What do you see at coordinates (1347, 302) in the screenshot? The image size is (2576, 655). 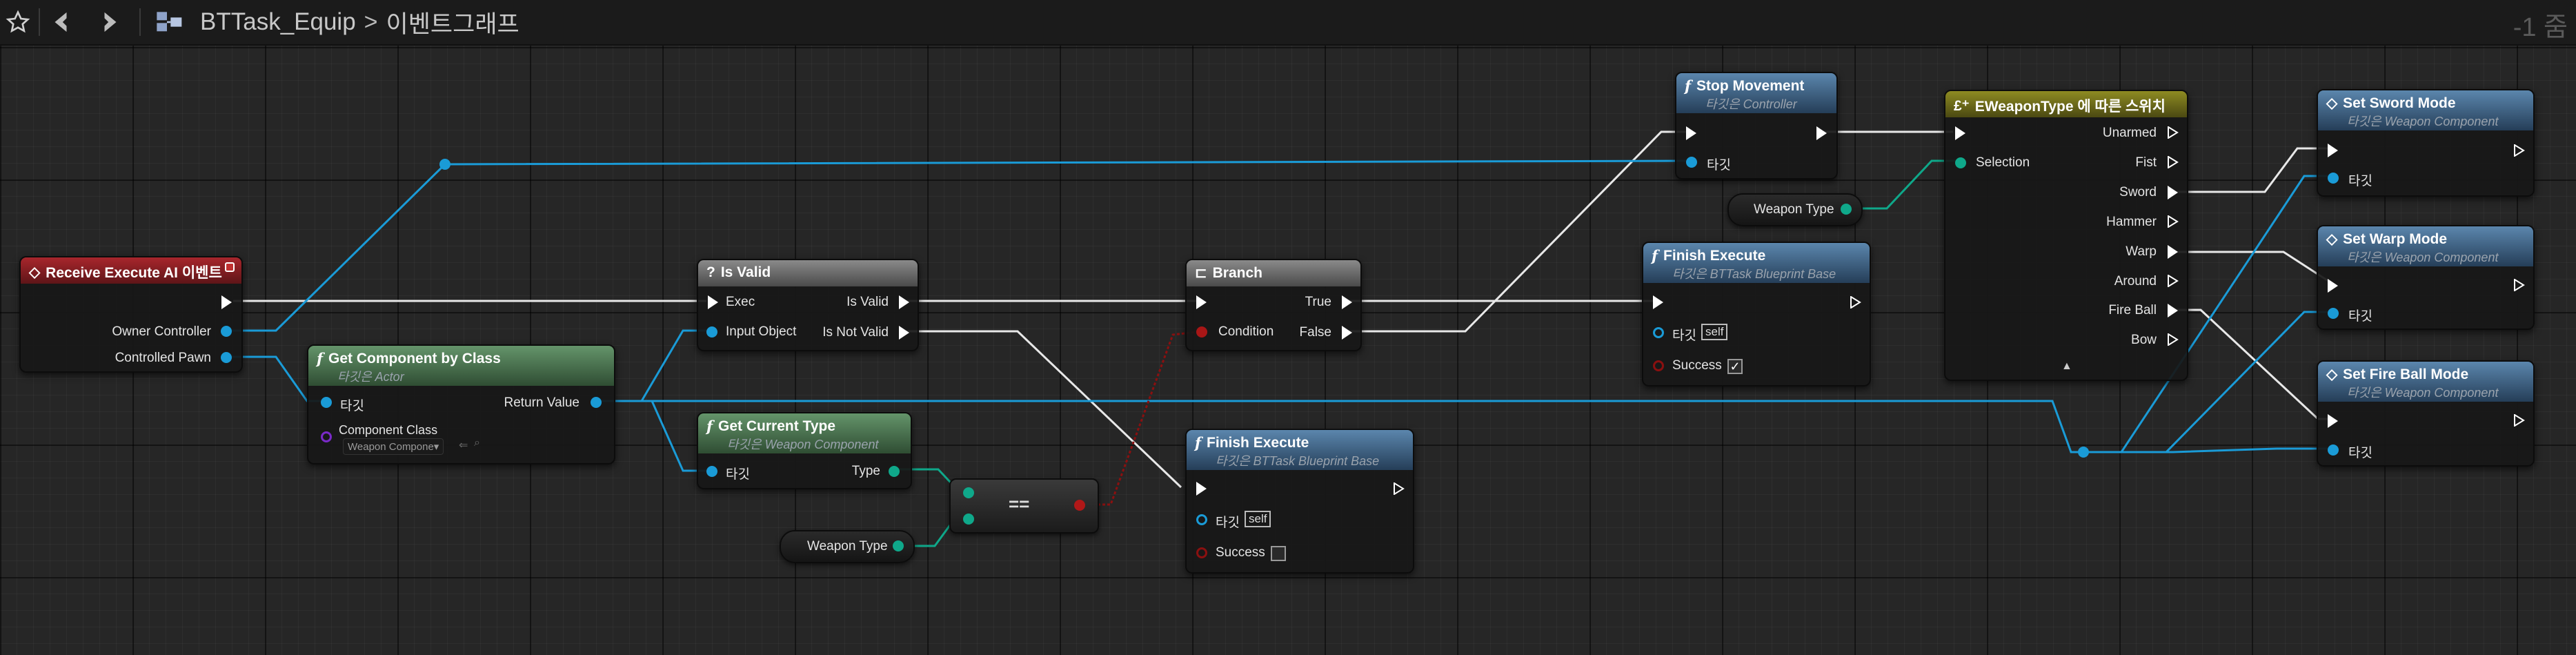 I see `true-out-pin` at bounding box center [1347, 302].